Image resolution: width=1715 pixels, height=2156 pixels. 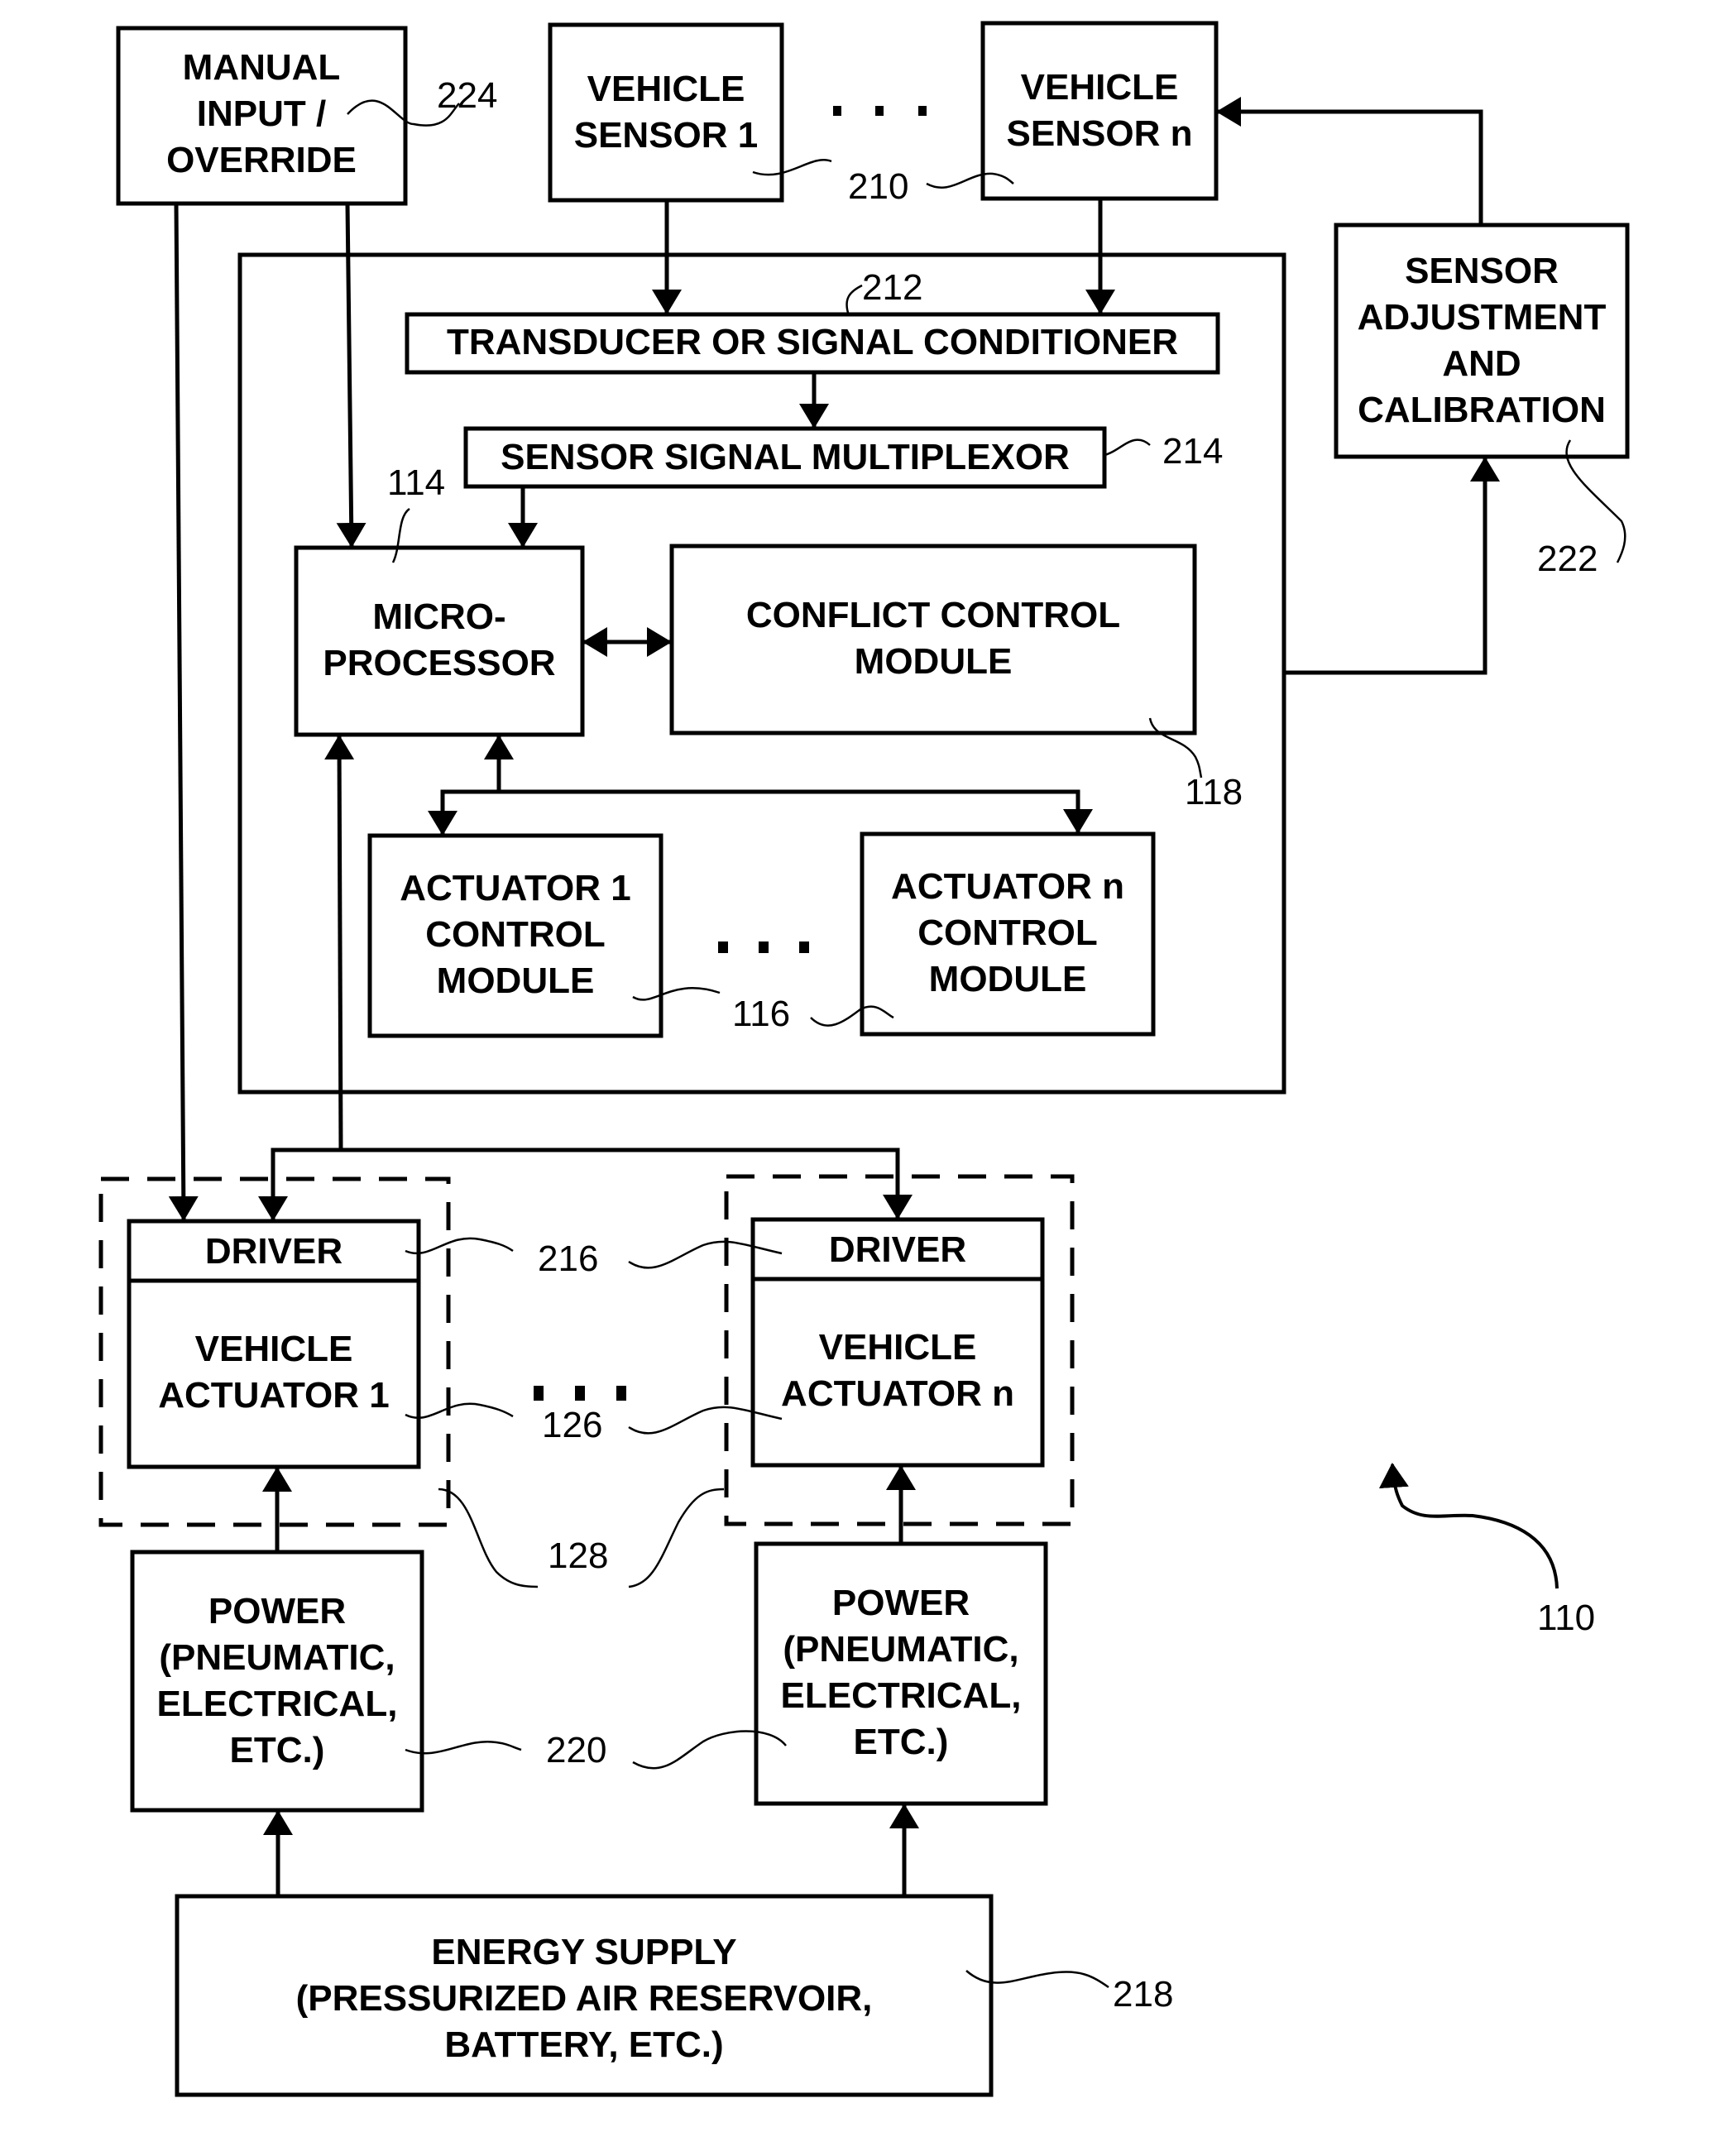 I want to click on ref-212: 212, so click(x=892, y=287).